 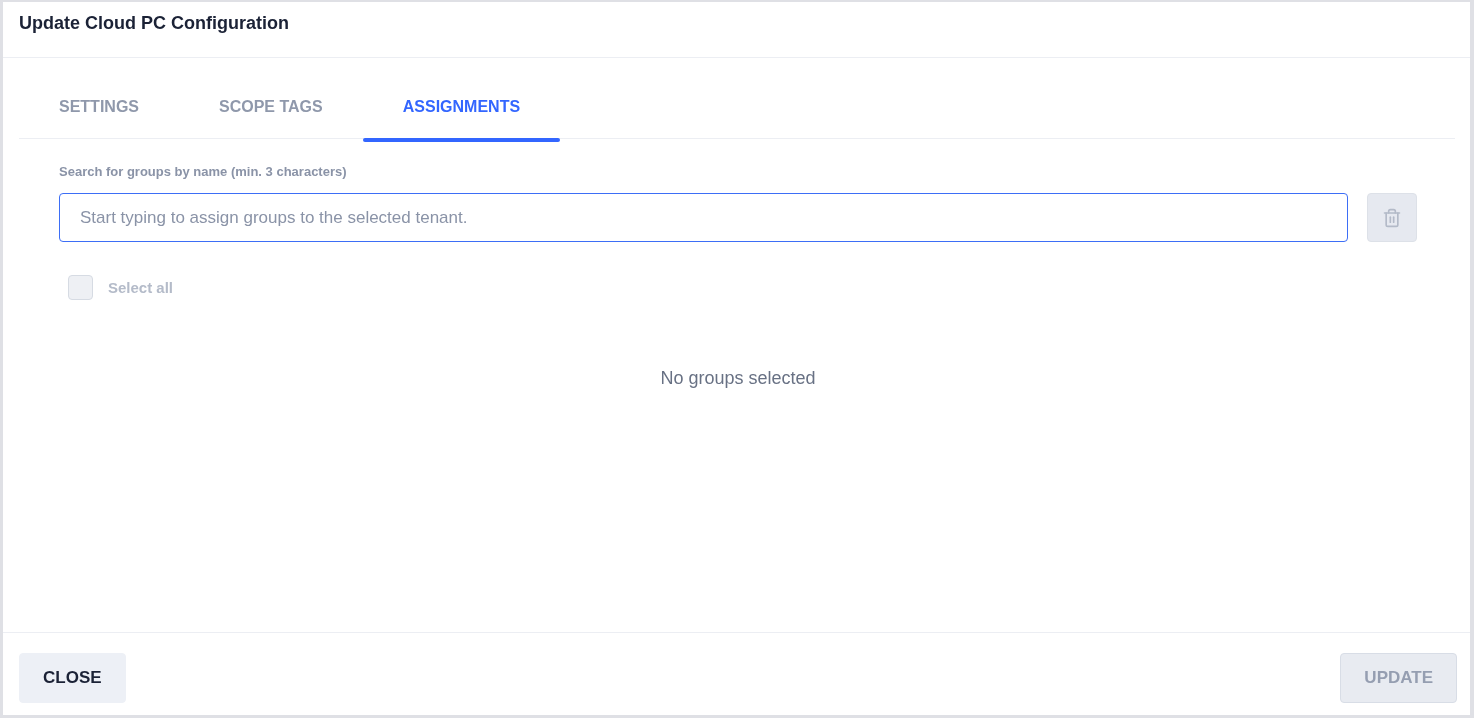 What do you see at coordinates (154, 23) in the screenshot?
I see `dialog-title: Update Cloud PC Configuration` at bounding box center [154, 23].